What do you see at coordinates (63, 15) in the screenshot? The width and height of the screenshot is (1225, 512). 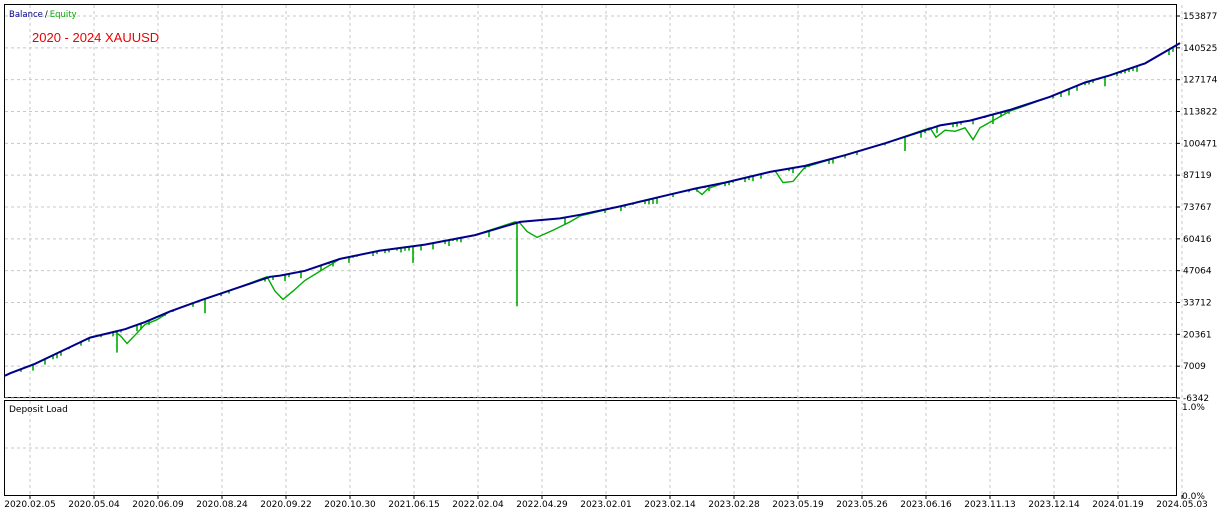 I see `legend-equity: Equity` at bounding box center [63, 15].